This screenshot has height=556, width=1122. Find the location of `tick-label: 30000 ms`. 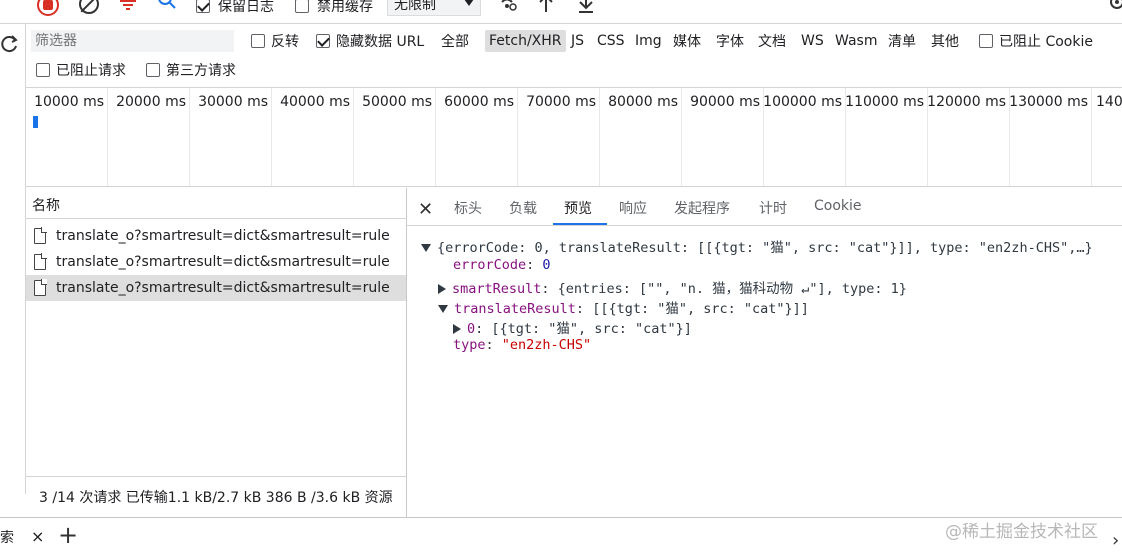

tick-label: 30000 ms is located at coordinates (233, 102).